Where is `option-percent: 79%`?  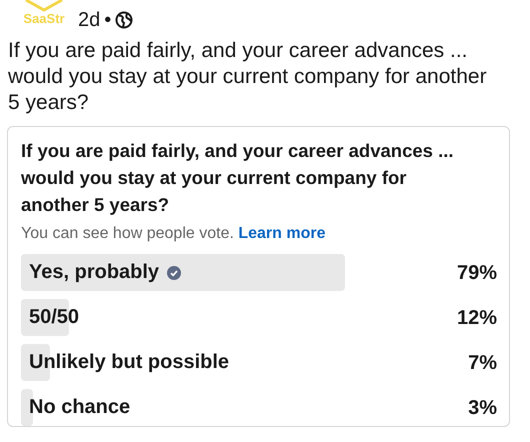 option-percent: 79% is located at coordinates (476, 273).